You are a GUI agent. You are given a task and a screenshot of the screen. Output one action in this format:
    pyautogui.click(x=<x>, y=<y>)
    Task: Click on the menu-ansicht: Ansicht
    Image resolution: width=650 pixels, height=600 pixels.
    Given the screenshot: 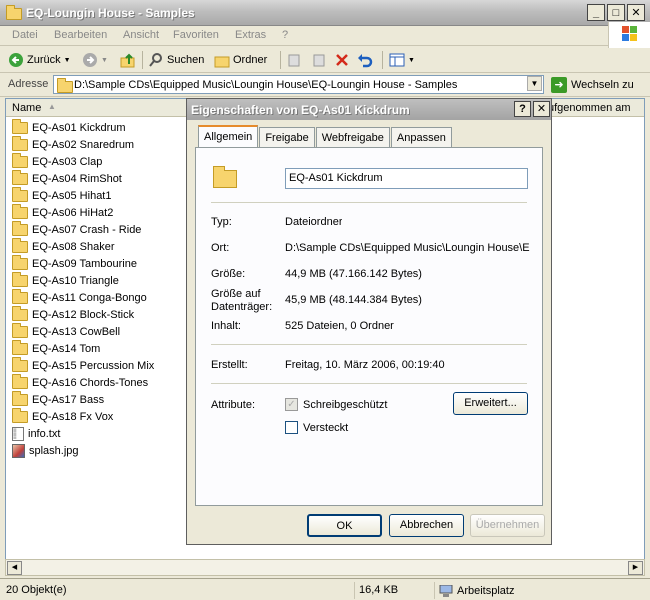 What is the action you would take?
    pyautogui.click(x=141, y=35)
    